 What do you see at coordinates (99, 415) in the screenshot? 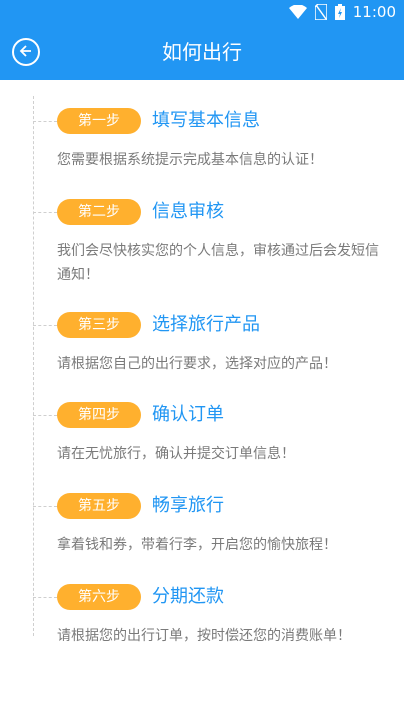
I see `step-badge: 第四步` at bounding box center [99, 415].